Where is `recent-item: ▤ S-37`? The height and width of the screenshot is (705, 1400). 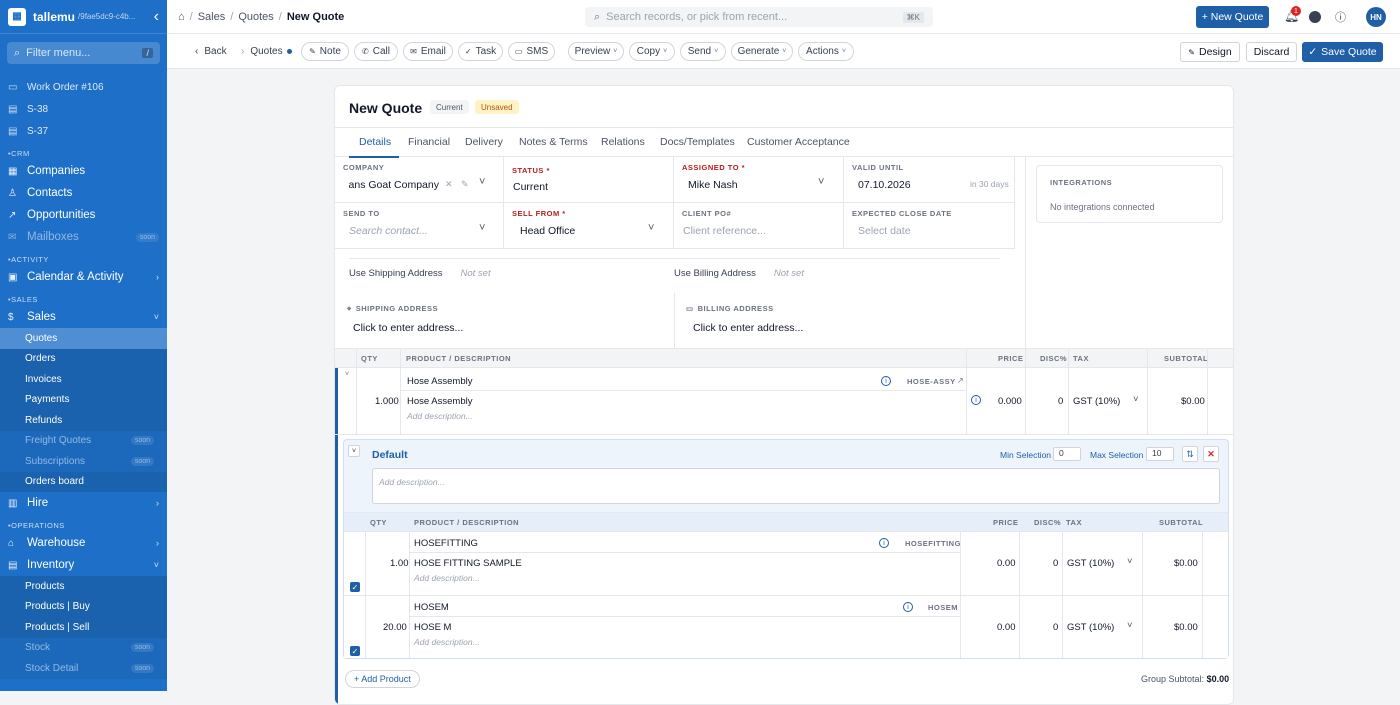
recent-item: ▤ S-37 is located at coordinates (83, 131).